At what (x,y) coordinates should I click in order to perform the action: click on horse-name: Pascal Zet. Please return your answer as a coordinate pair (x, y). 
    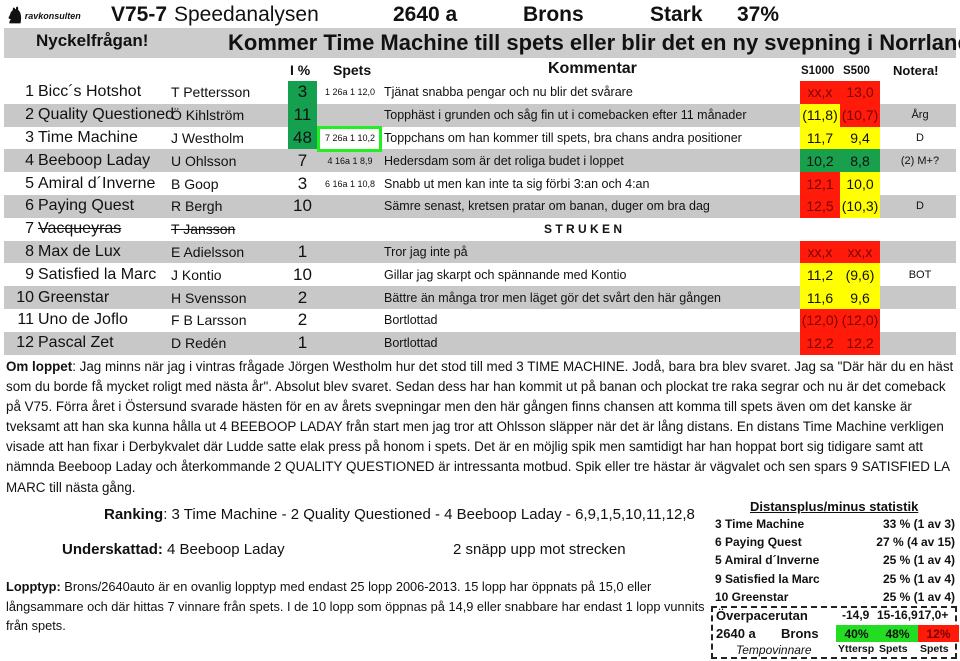
    Looking at the image, I should click on (76, 343).